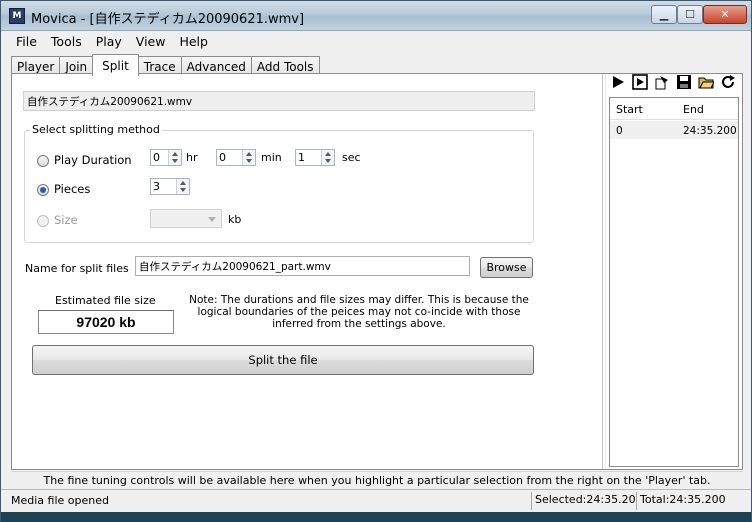 The height and width of the screenshot is (522, 752). Describe the element at coordinates (629, 109) in the screenshot. I see `column-start: Start` at that location.